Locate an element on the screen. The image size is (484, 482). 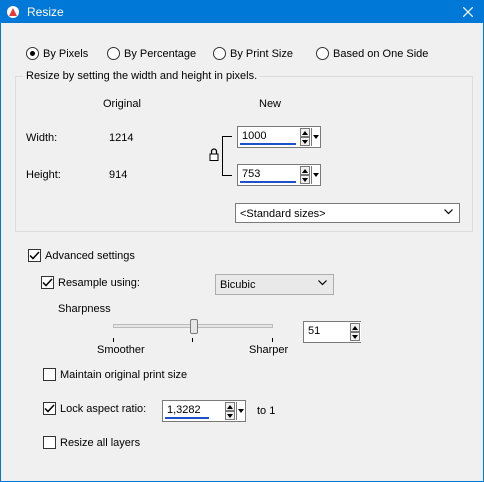
original-height-value: 914 is located at coordinates (118, 175).